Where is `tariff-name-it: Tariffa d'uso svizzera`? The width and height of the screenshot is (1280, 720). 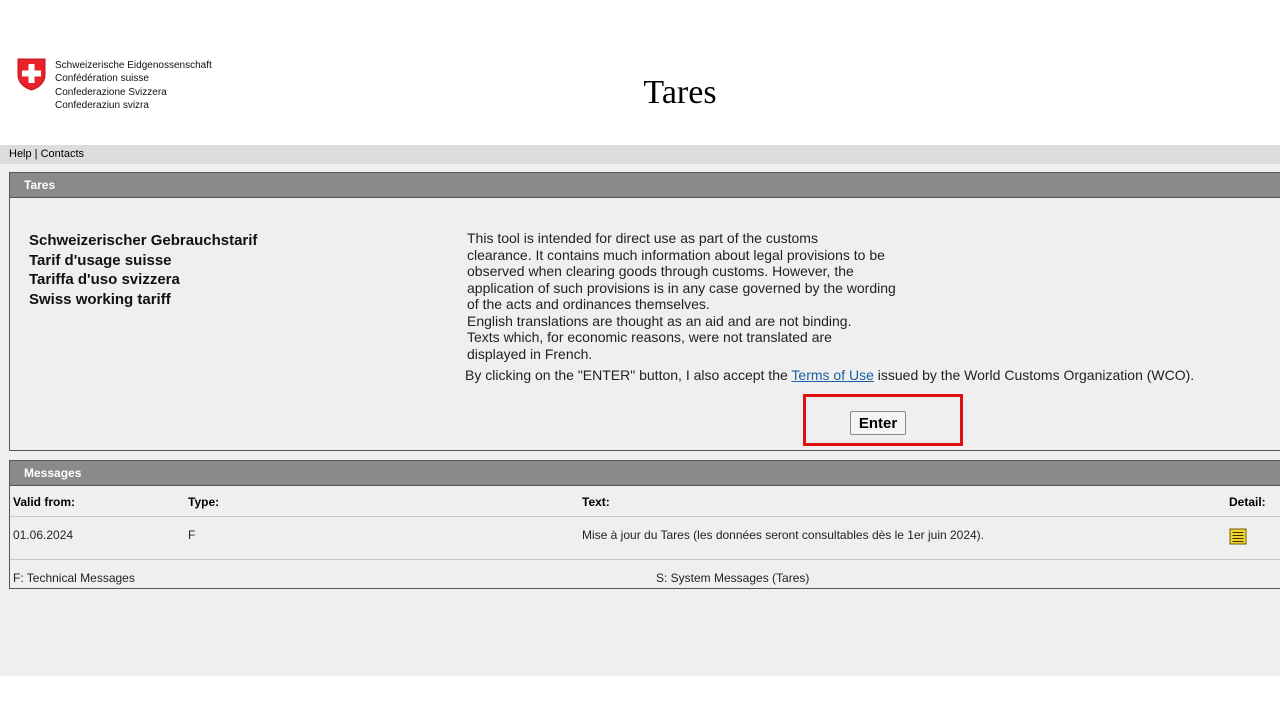
tariff-name-it: Tariffa d'uso svizzera is located at coordinates (104, 279).